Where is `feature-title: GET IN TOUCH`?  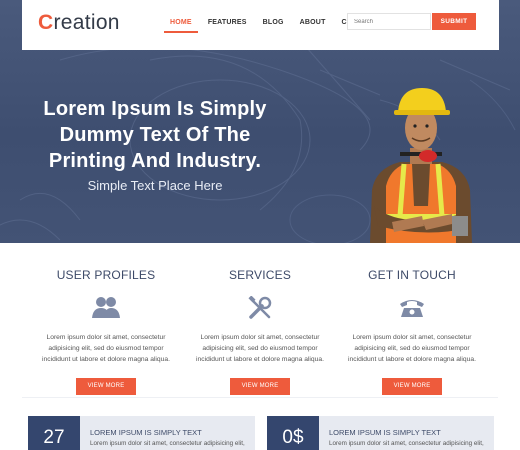 feature-title: GET IN TOUCH is located at coordinates (412, 275).